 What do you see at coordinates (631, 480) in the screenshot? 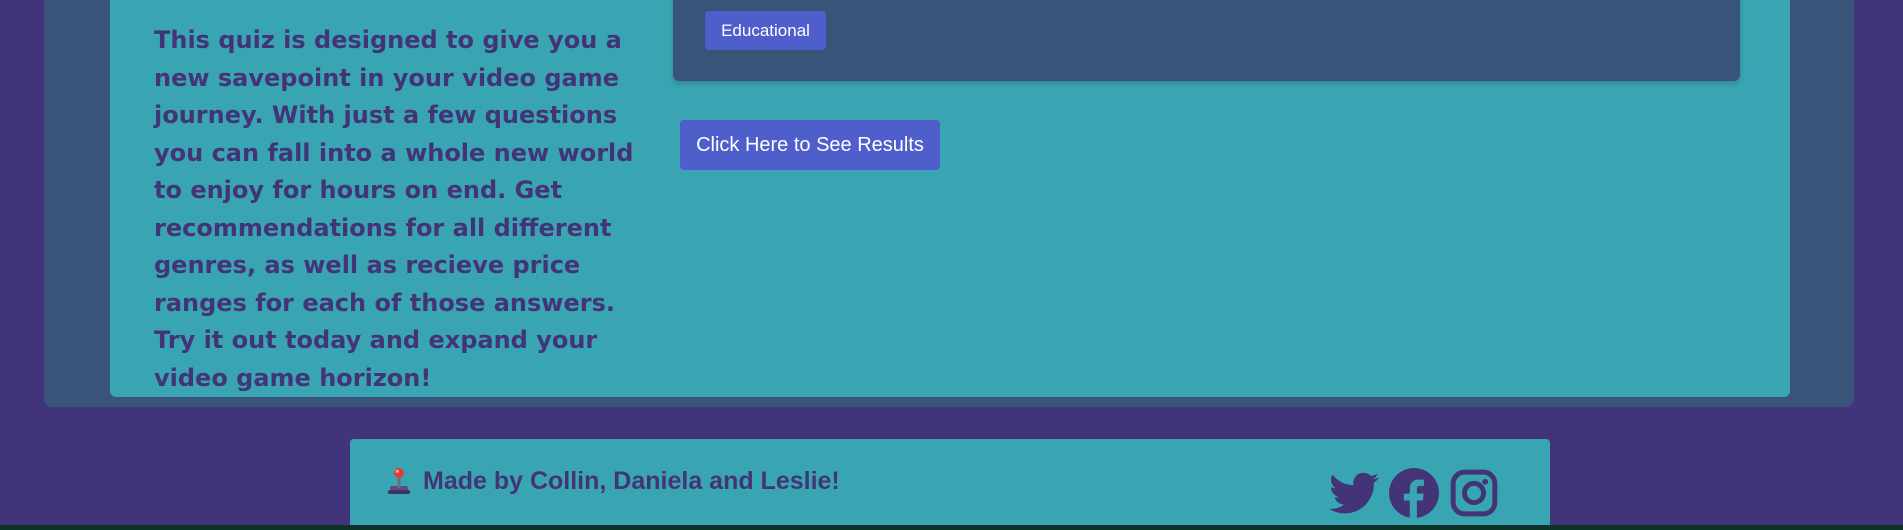
I see `credit-text: Made by Collin, Daniela and Leslie!` at bounding box center [631, 480].